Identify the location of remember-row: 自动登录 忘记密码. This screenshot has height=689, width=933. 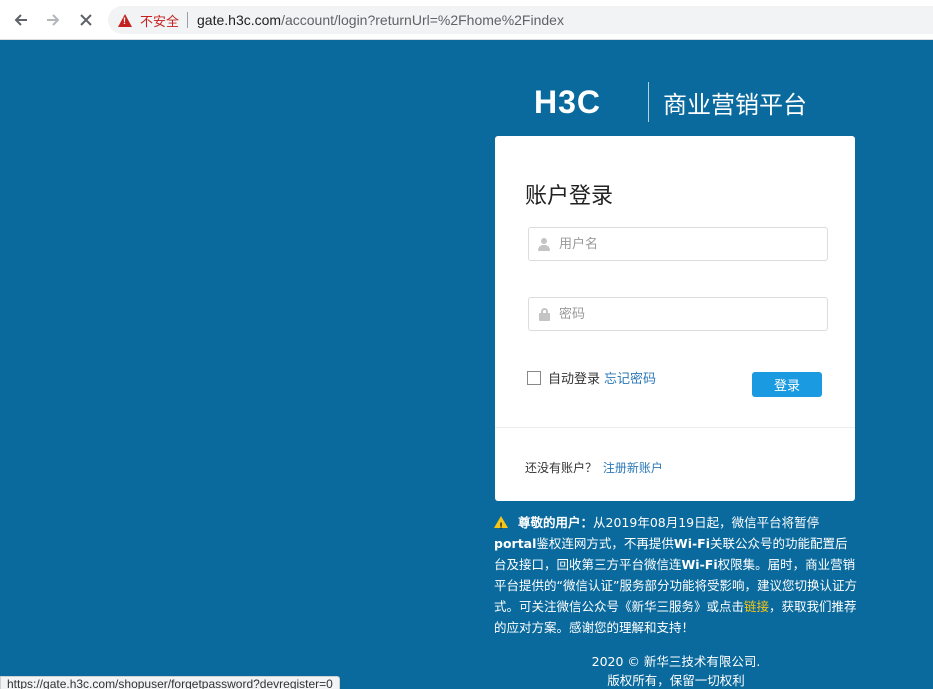
(591, 377).